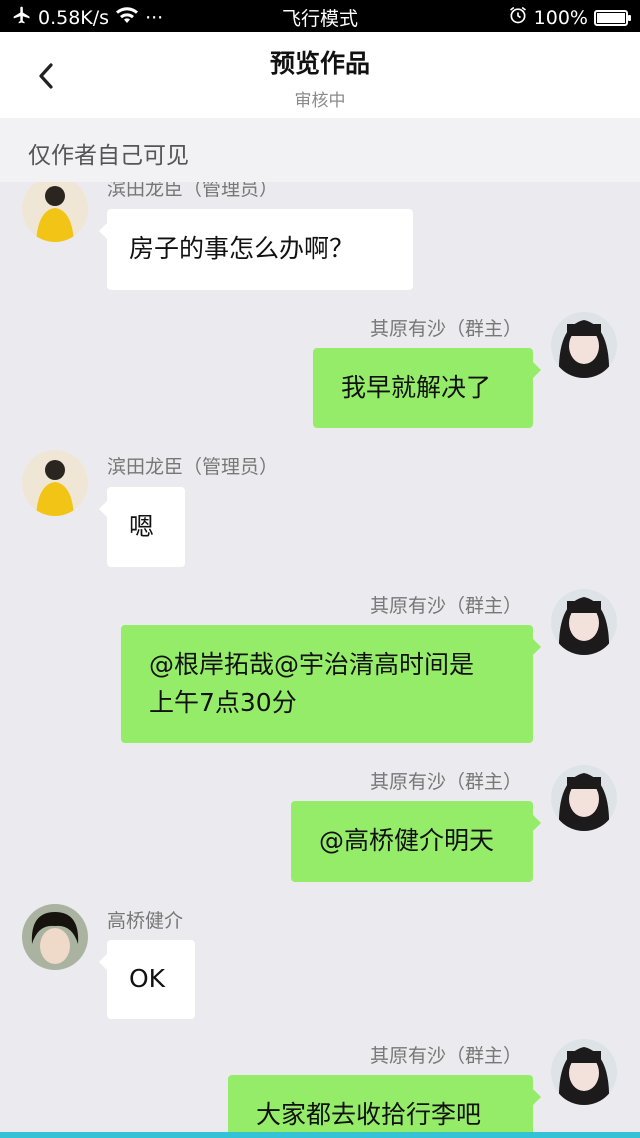  What do you see at coordinates (256, 249) in the screenshot?
I see `message-bubble: 房子的事怎么办啊？` at bounding box center [256, 249].